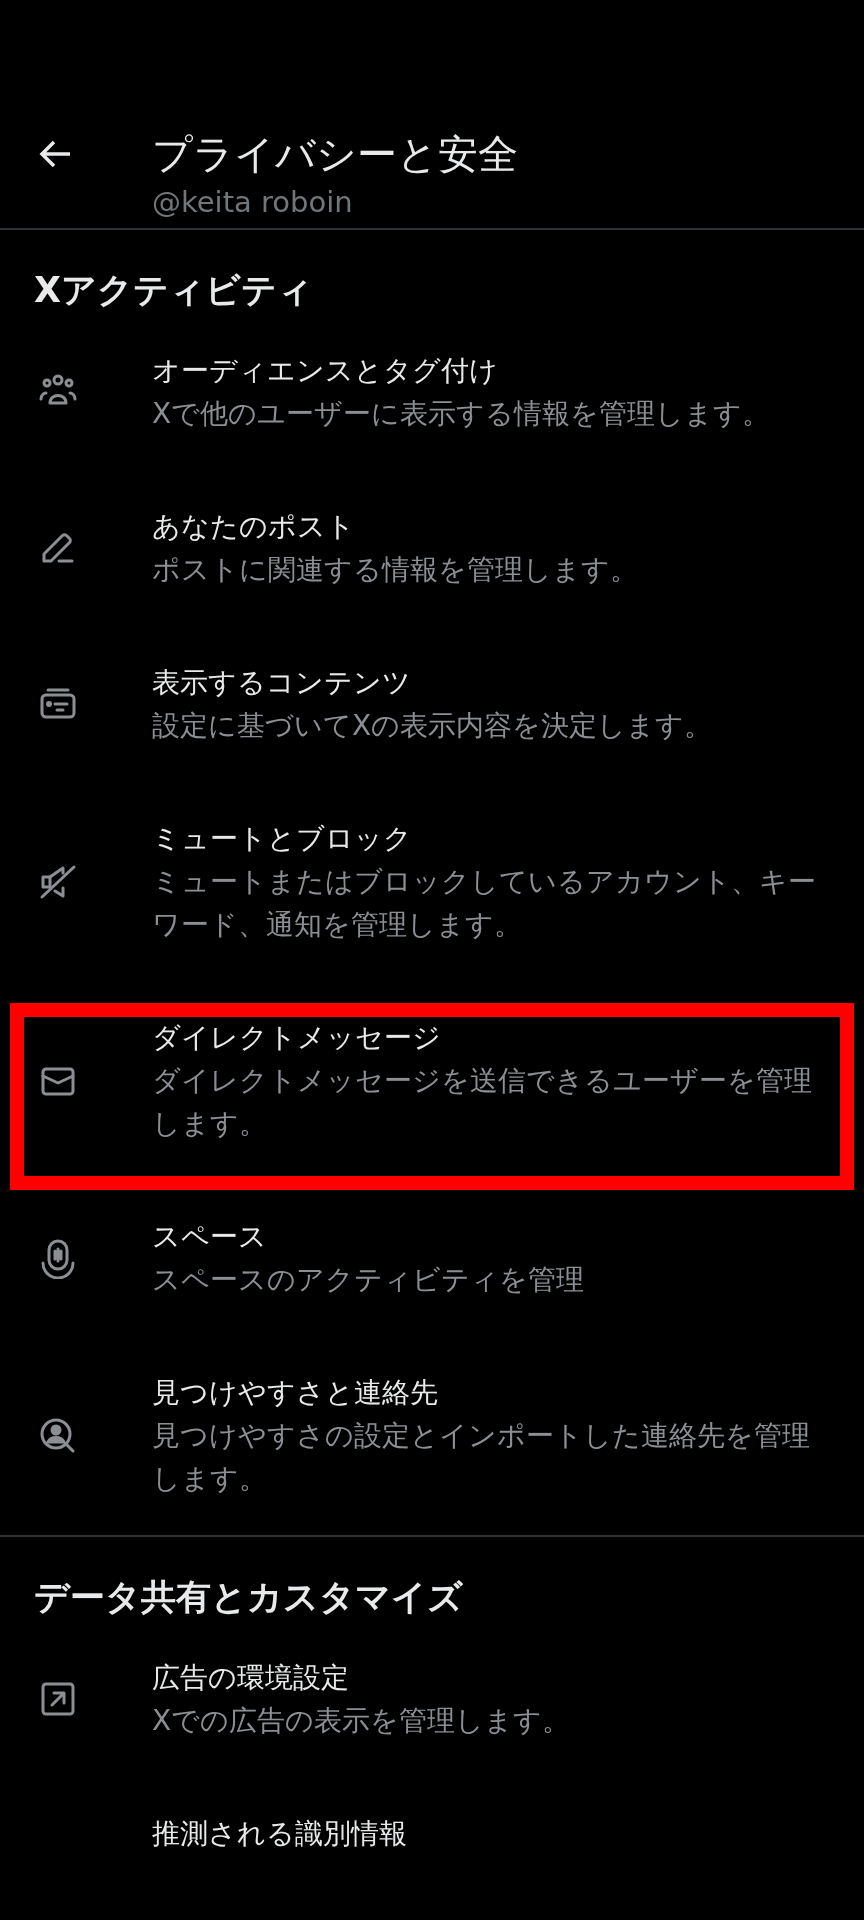  What do you see at coordinates (493, 1392) in the screenshot?
I see `item-title: 見つけやすさと連絡先` at bounding box center [493, 1392].